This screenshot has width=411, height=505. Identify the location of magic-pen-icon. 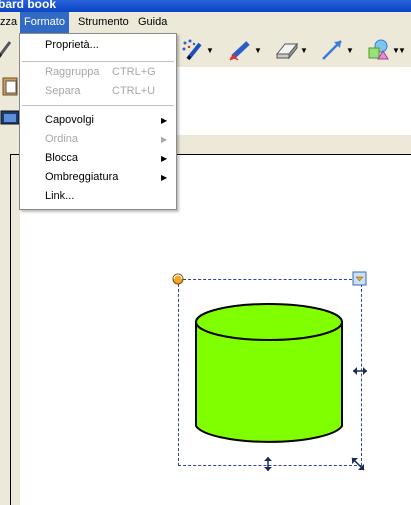
(192, 50).